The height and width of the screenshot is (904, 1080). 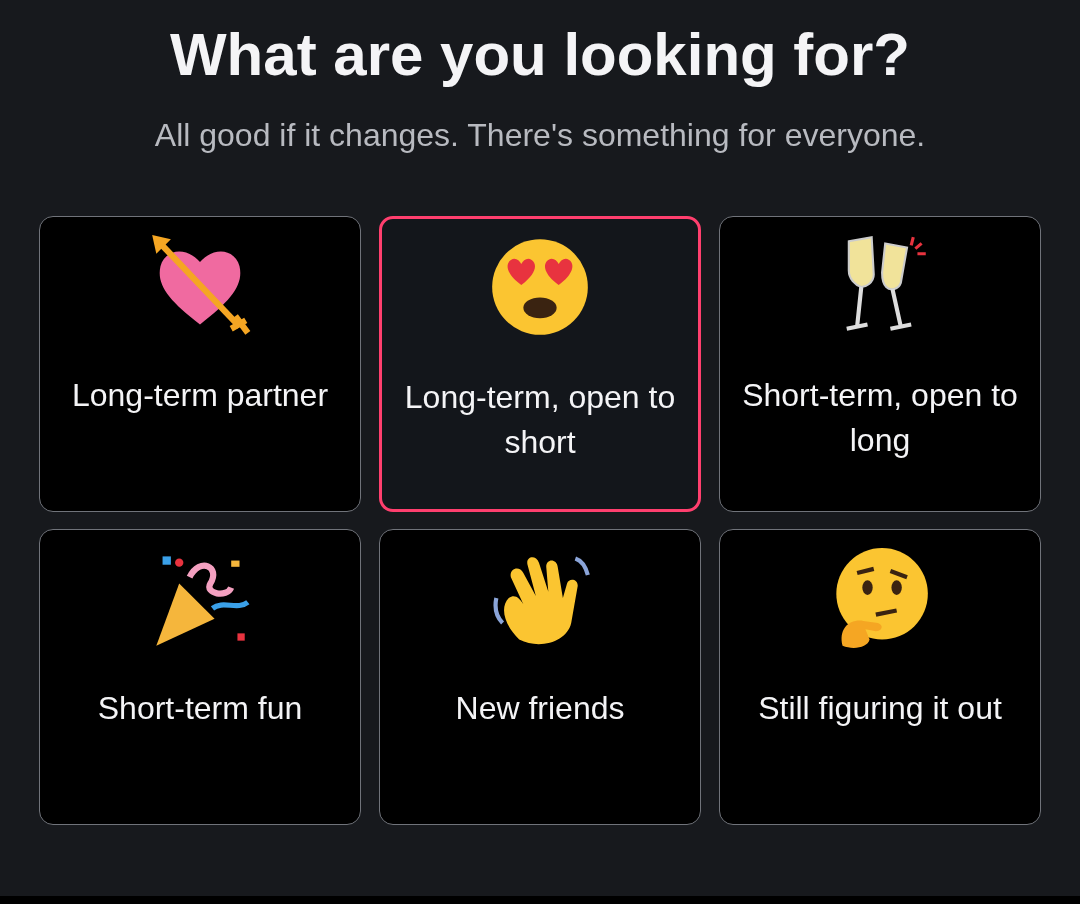 I want to click on subtitle: All good if it changes. There's something for everyone., so click(x=540, y=135).